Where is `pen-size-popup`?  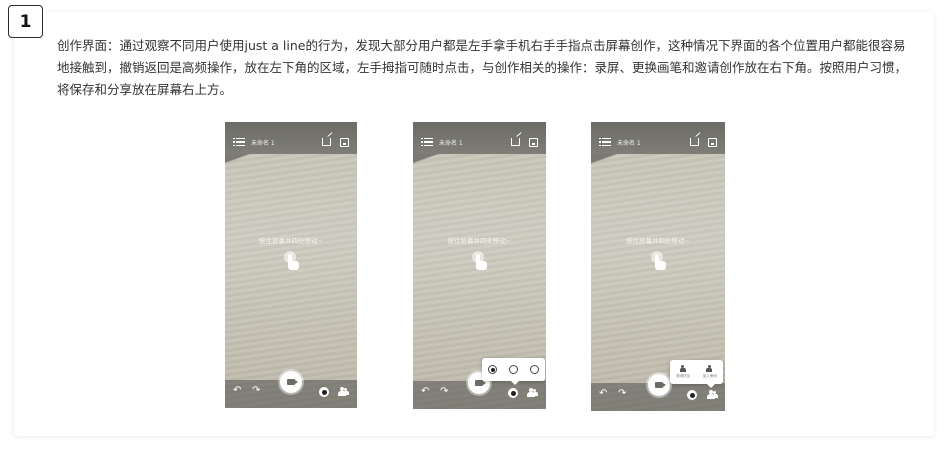
pen-size-popup is located at coordinates (513, 371).